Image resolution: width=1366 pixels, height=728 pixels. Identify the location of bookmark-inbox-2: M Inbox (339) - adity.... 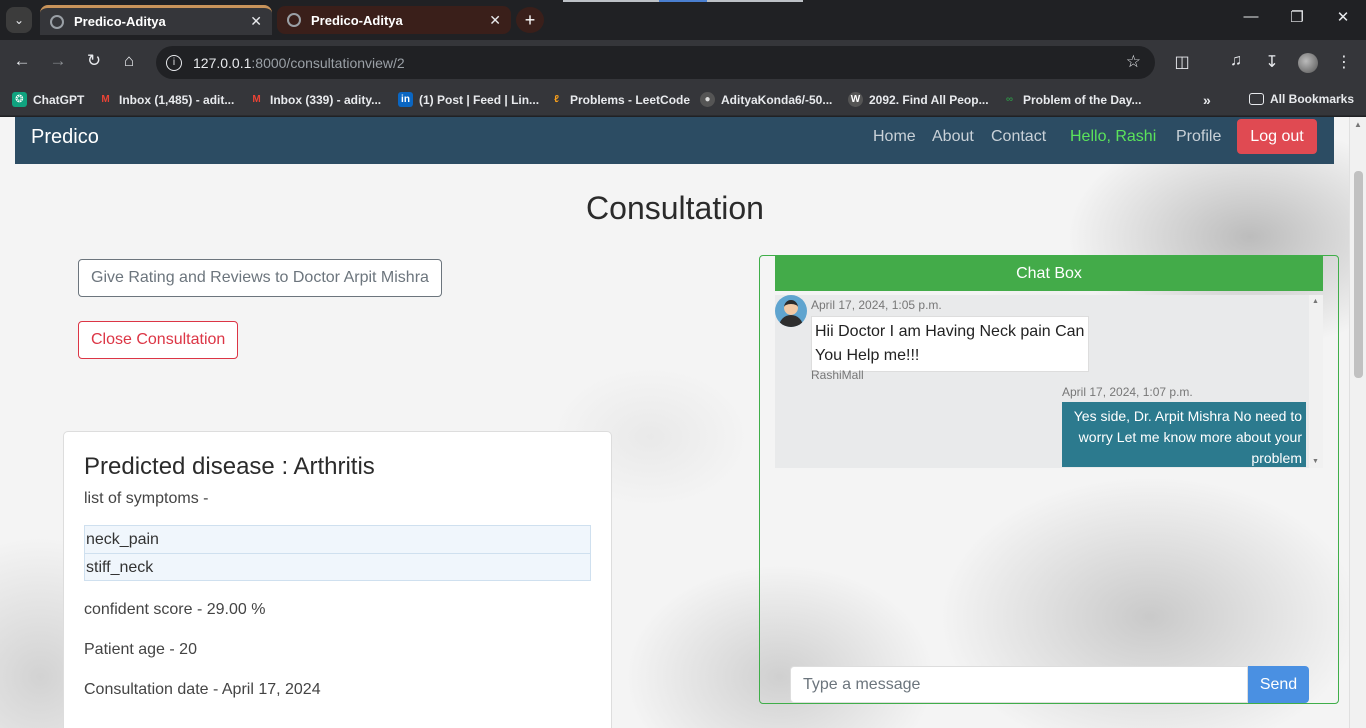
(315, 99).